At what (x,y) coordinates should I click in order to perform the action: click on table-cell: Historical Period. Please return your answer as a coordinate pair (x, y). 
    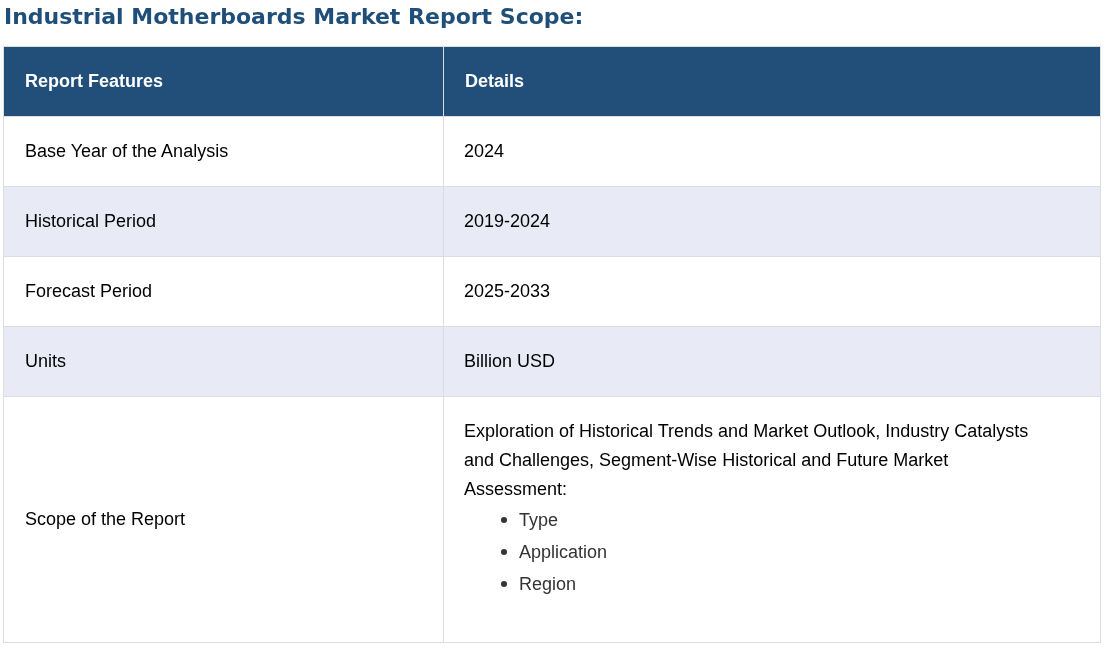
    Looking at the image, I should click on (223, 221).